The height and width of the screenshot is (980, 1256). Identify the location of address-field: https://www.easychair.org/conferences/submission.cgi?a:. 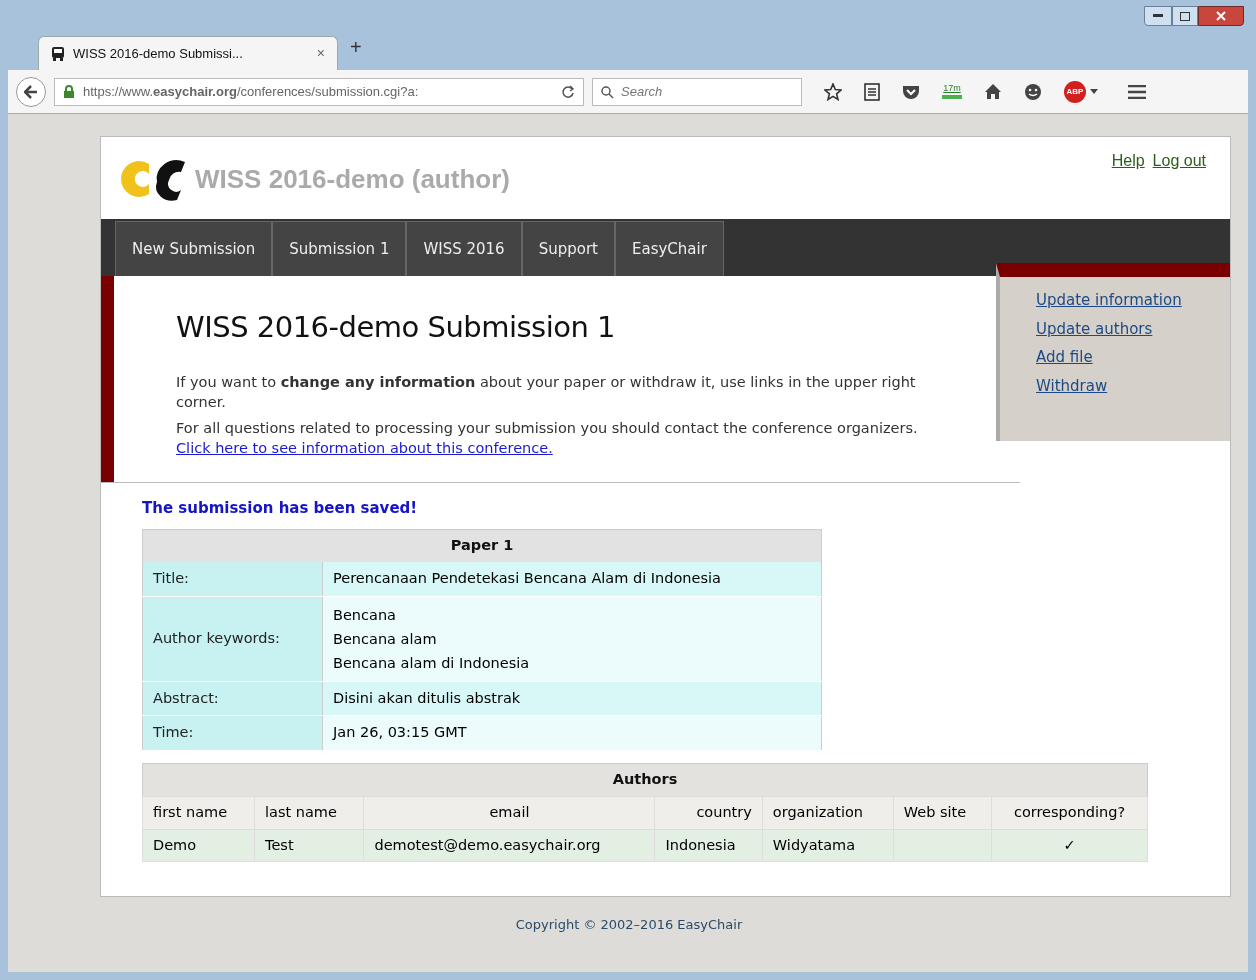
(319, 91).